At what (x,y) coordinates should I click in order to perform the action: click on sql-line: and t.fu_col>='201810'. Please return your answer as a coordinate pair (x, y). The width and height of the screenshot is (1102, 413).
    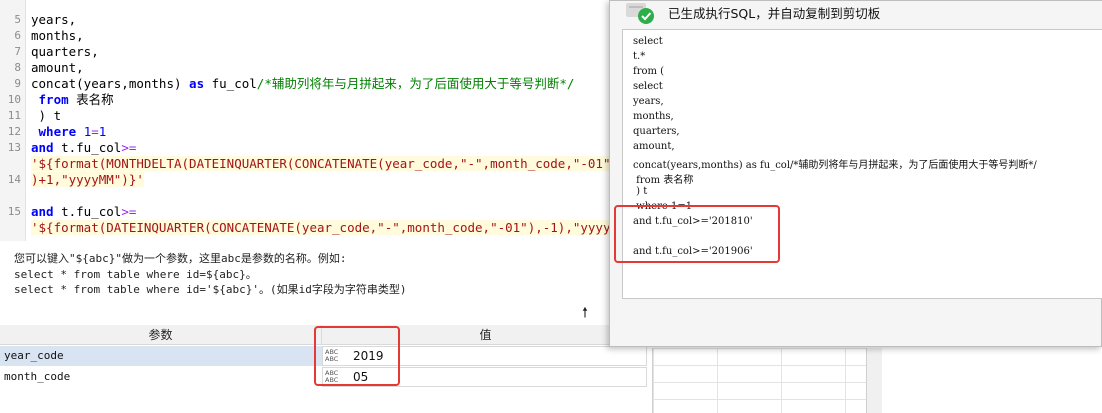
    Looking at the image, I should click on (693, 221).